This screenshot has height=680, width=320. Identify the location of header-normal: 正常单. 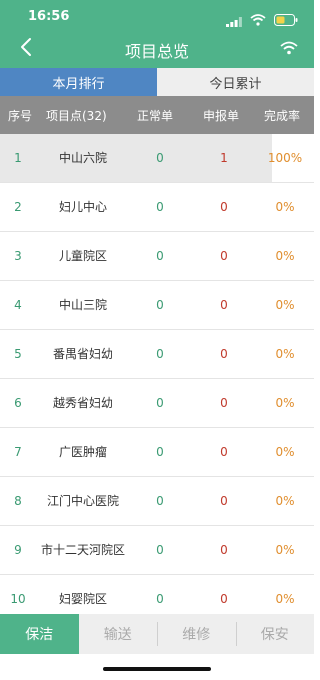
(155, 116).